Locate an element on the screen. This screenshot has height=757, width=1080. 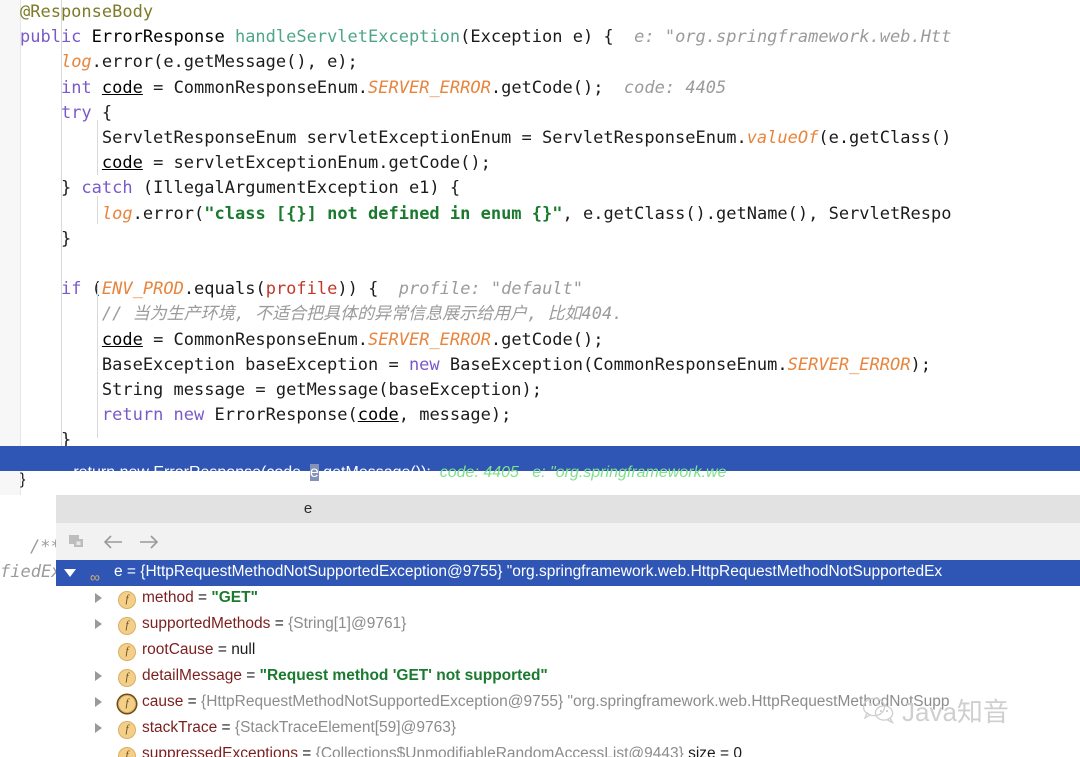
code-token: BaseException baseException = is located at coordinates (214, 364).